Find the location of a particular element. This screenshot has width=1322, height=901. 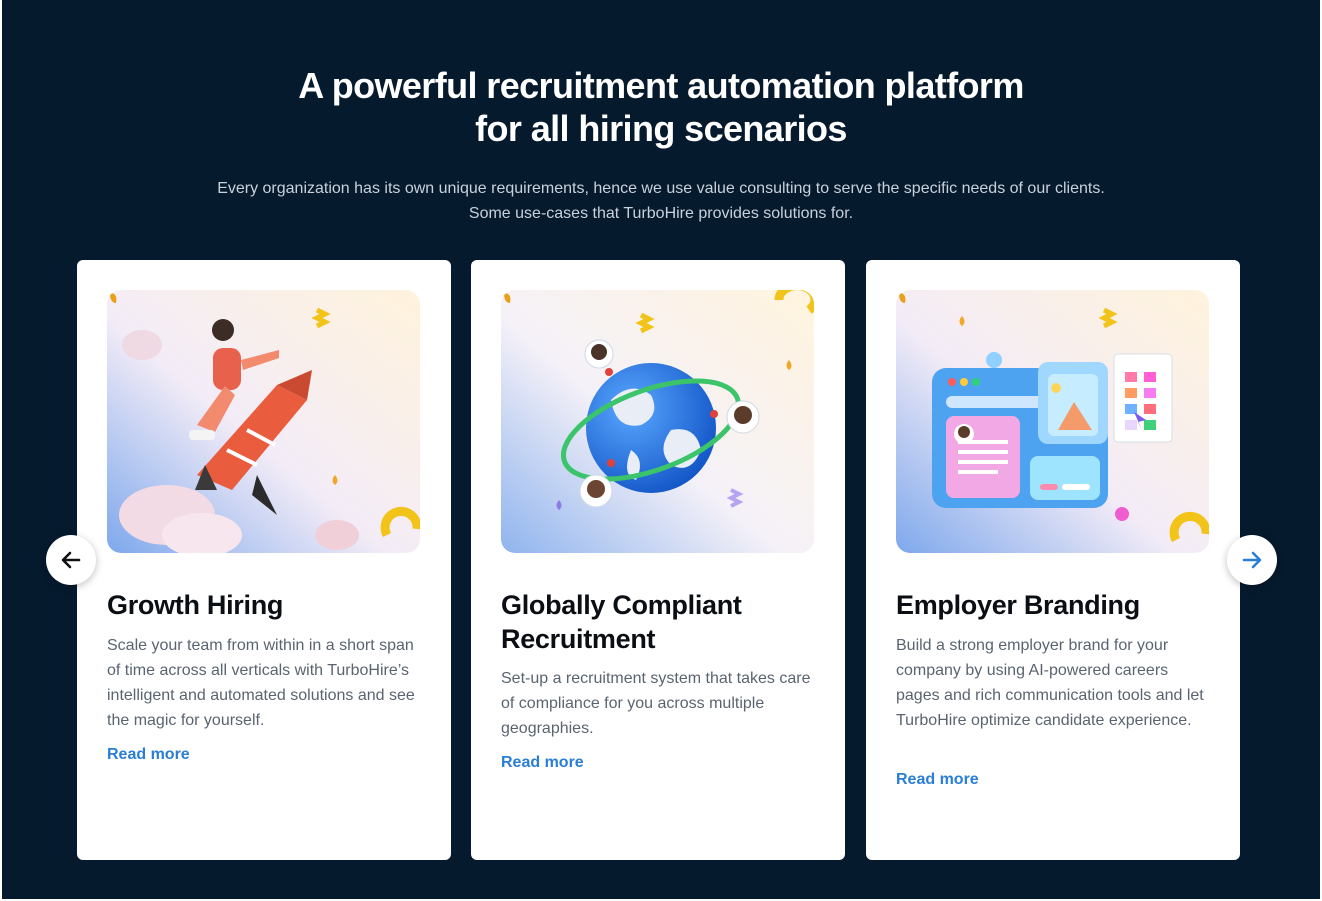

carousel-next-button is located at coordinates (1252, 560).